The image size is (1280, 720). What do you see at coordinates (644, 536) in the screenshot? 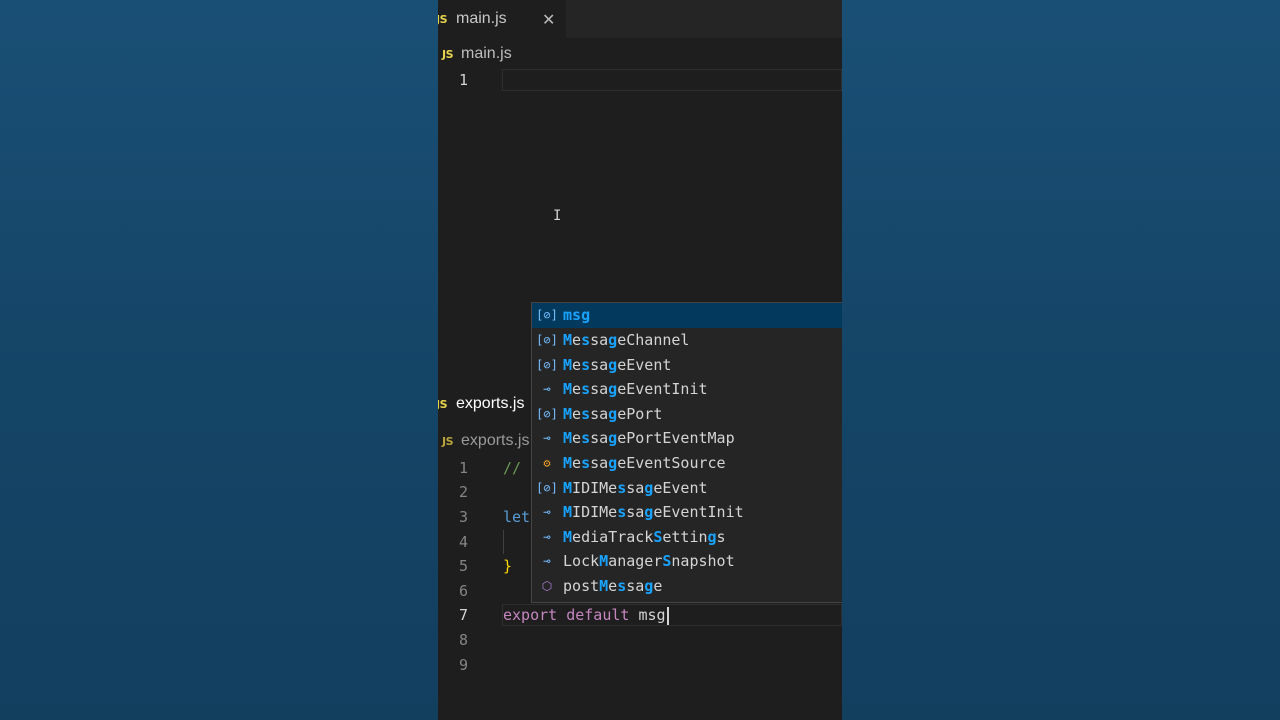
I see `suggestion-label: MediaTrackSettings` at bounding box center [644, 536].